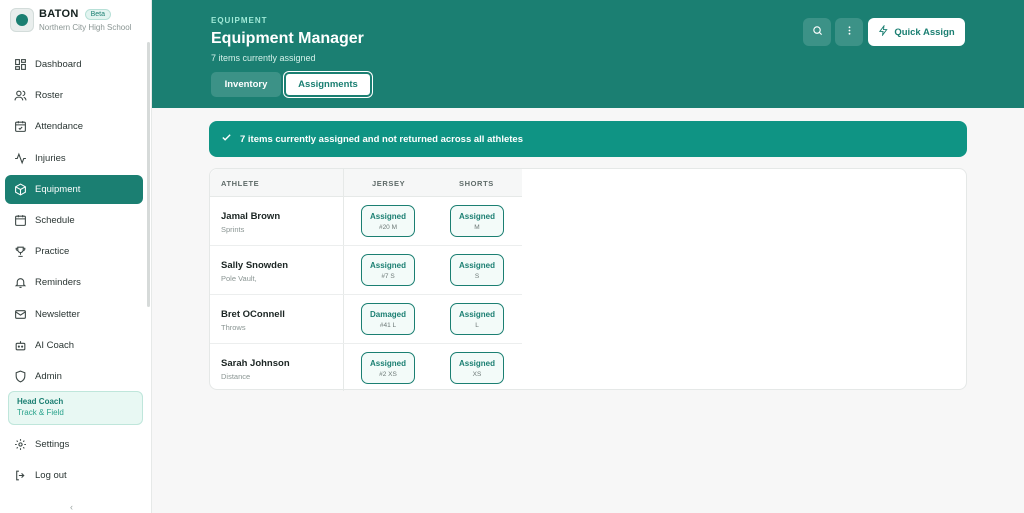  I want to click on quick-assign-button: Quick Assign, so click(916, 32).